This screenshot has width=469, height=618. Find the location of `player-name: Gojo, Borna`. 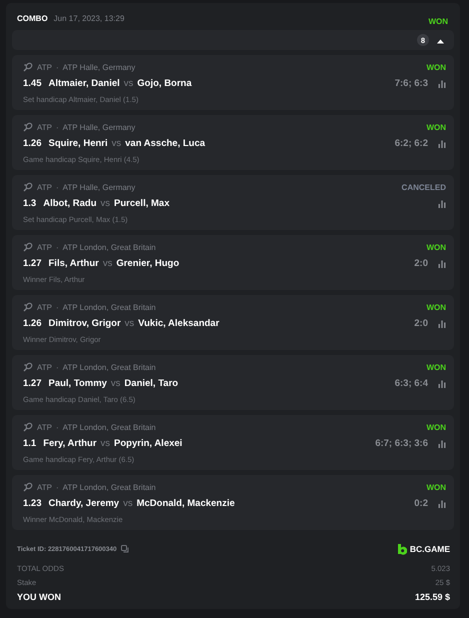

player-name: Gojo, Borna is located at coordinates (164, 83).